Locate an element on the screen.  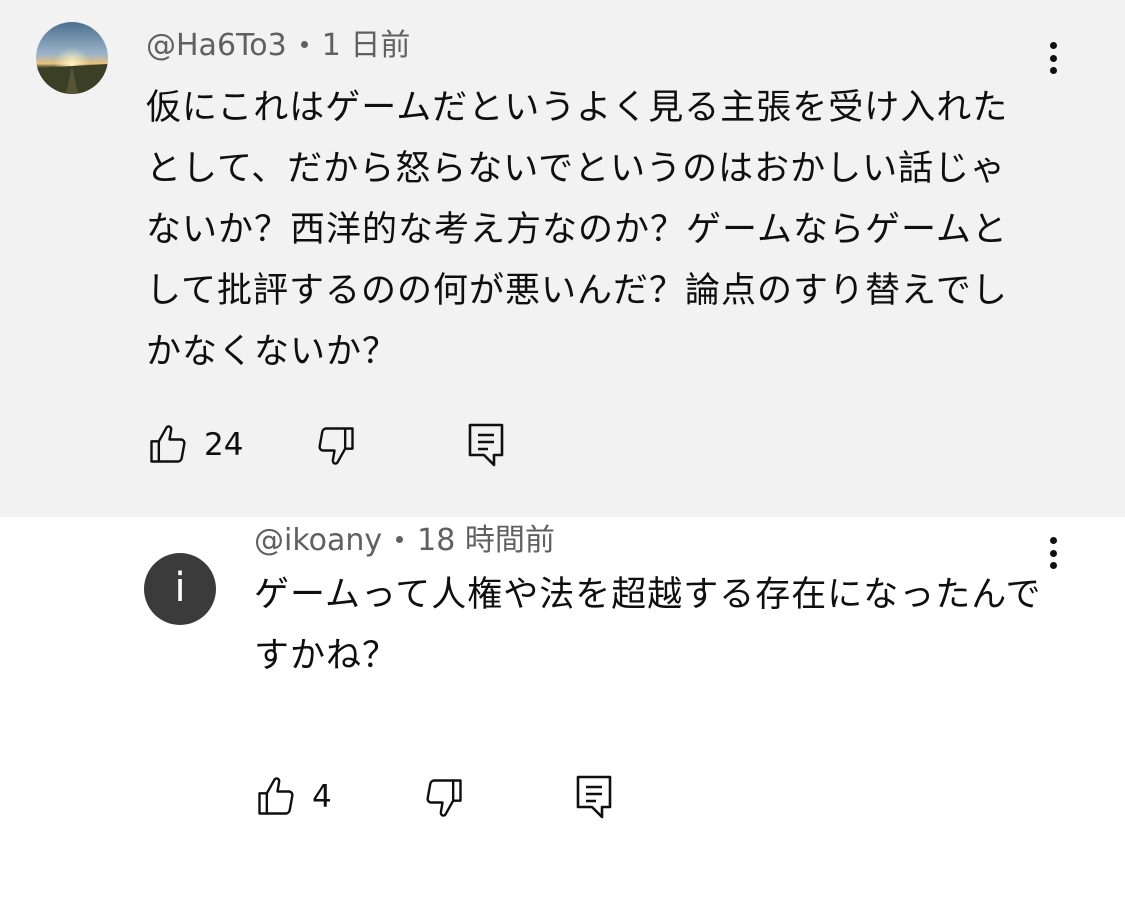
avatar is located at coordinates (72, 58).